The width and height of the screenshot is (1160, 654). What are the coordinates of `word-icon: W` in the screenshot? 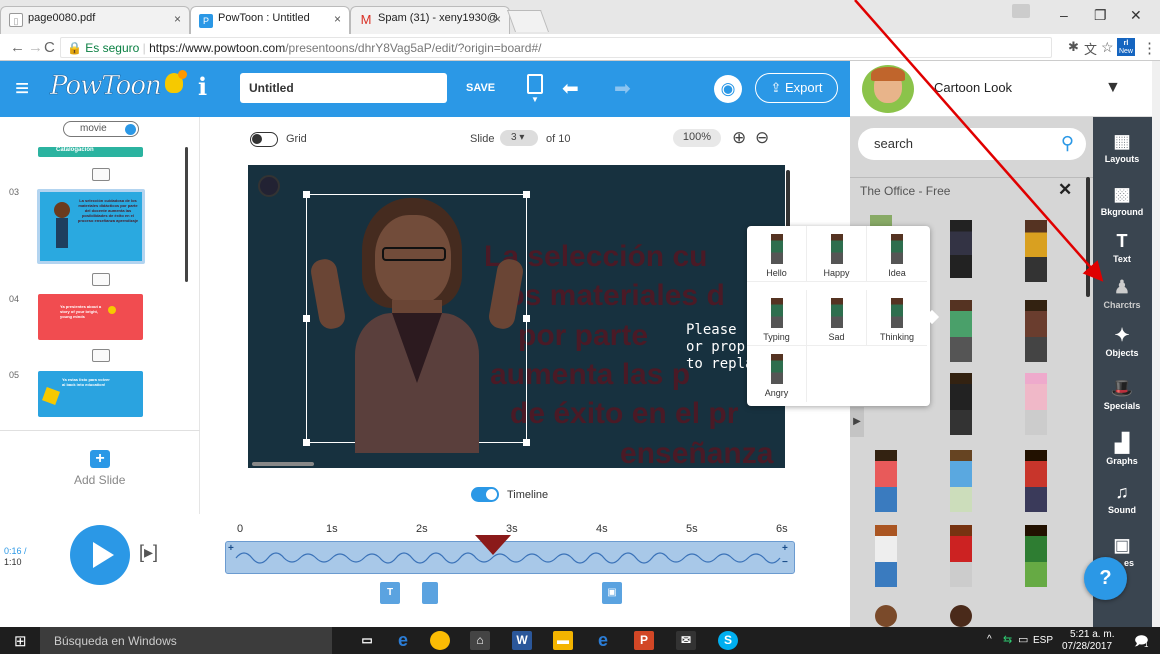 It's located at (522, 640).